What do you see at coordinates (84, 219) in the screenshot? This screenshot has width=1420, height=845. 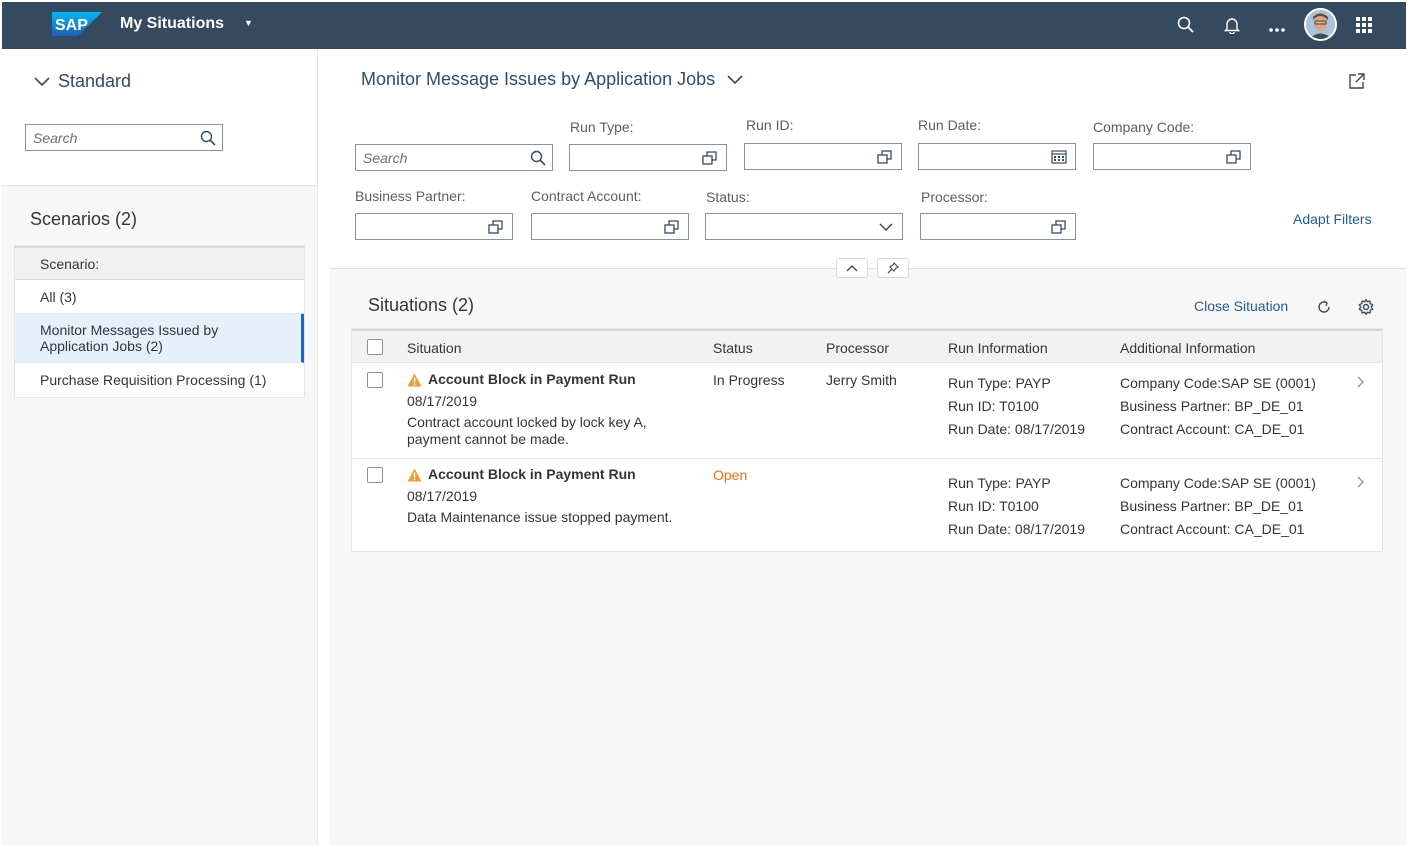 I see `scenarios-title: Scenarios (2)` at bounding box center [84, 219].